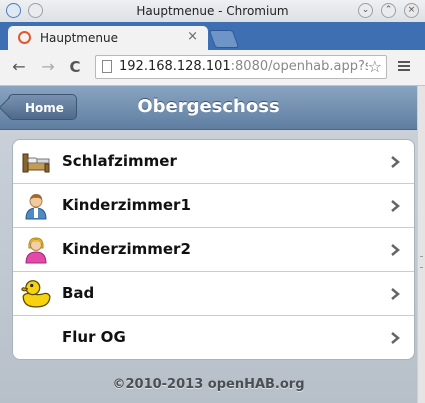  What do you see at coordinates (212, 11) in the screenshot?
I see `window-titlebar: Hauptmenue - Chromium ⌄ ⌃ ×` at bounding box center [212, 11].